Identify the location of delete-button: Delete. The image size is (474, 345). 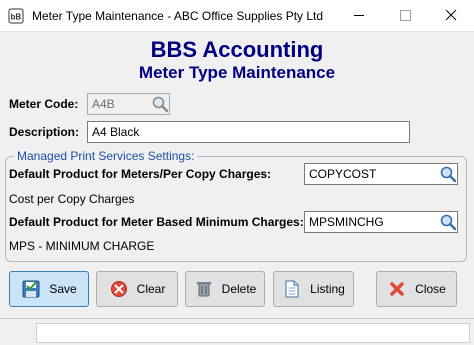
(225, 289).